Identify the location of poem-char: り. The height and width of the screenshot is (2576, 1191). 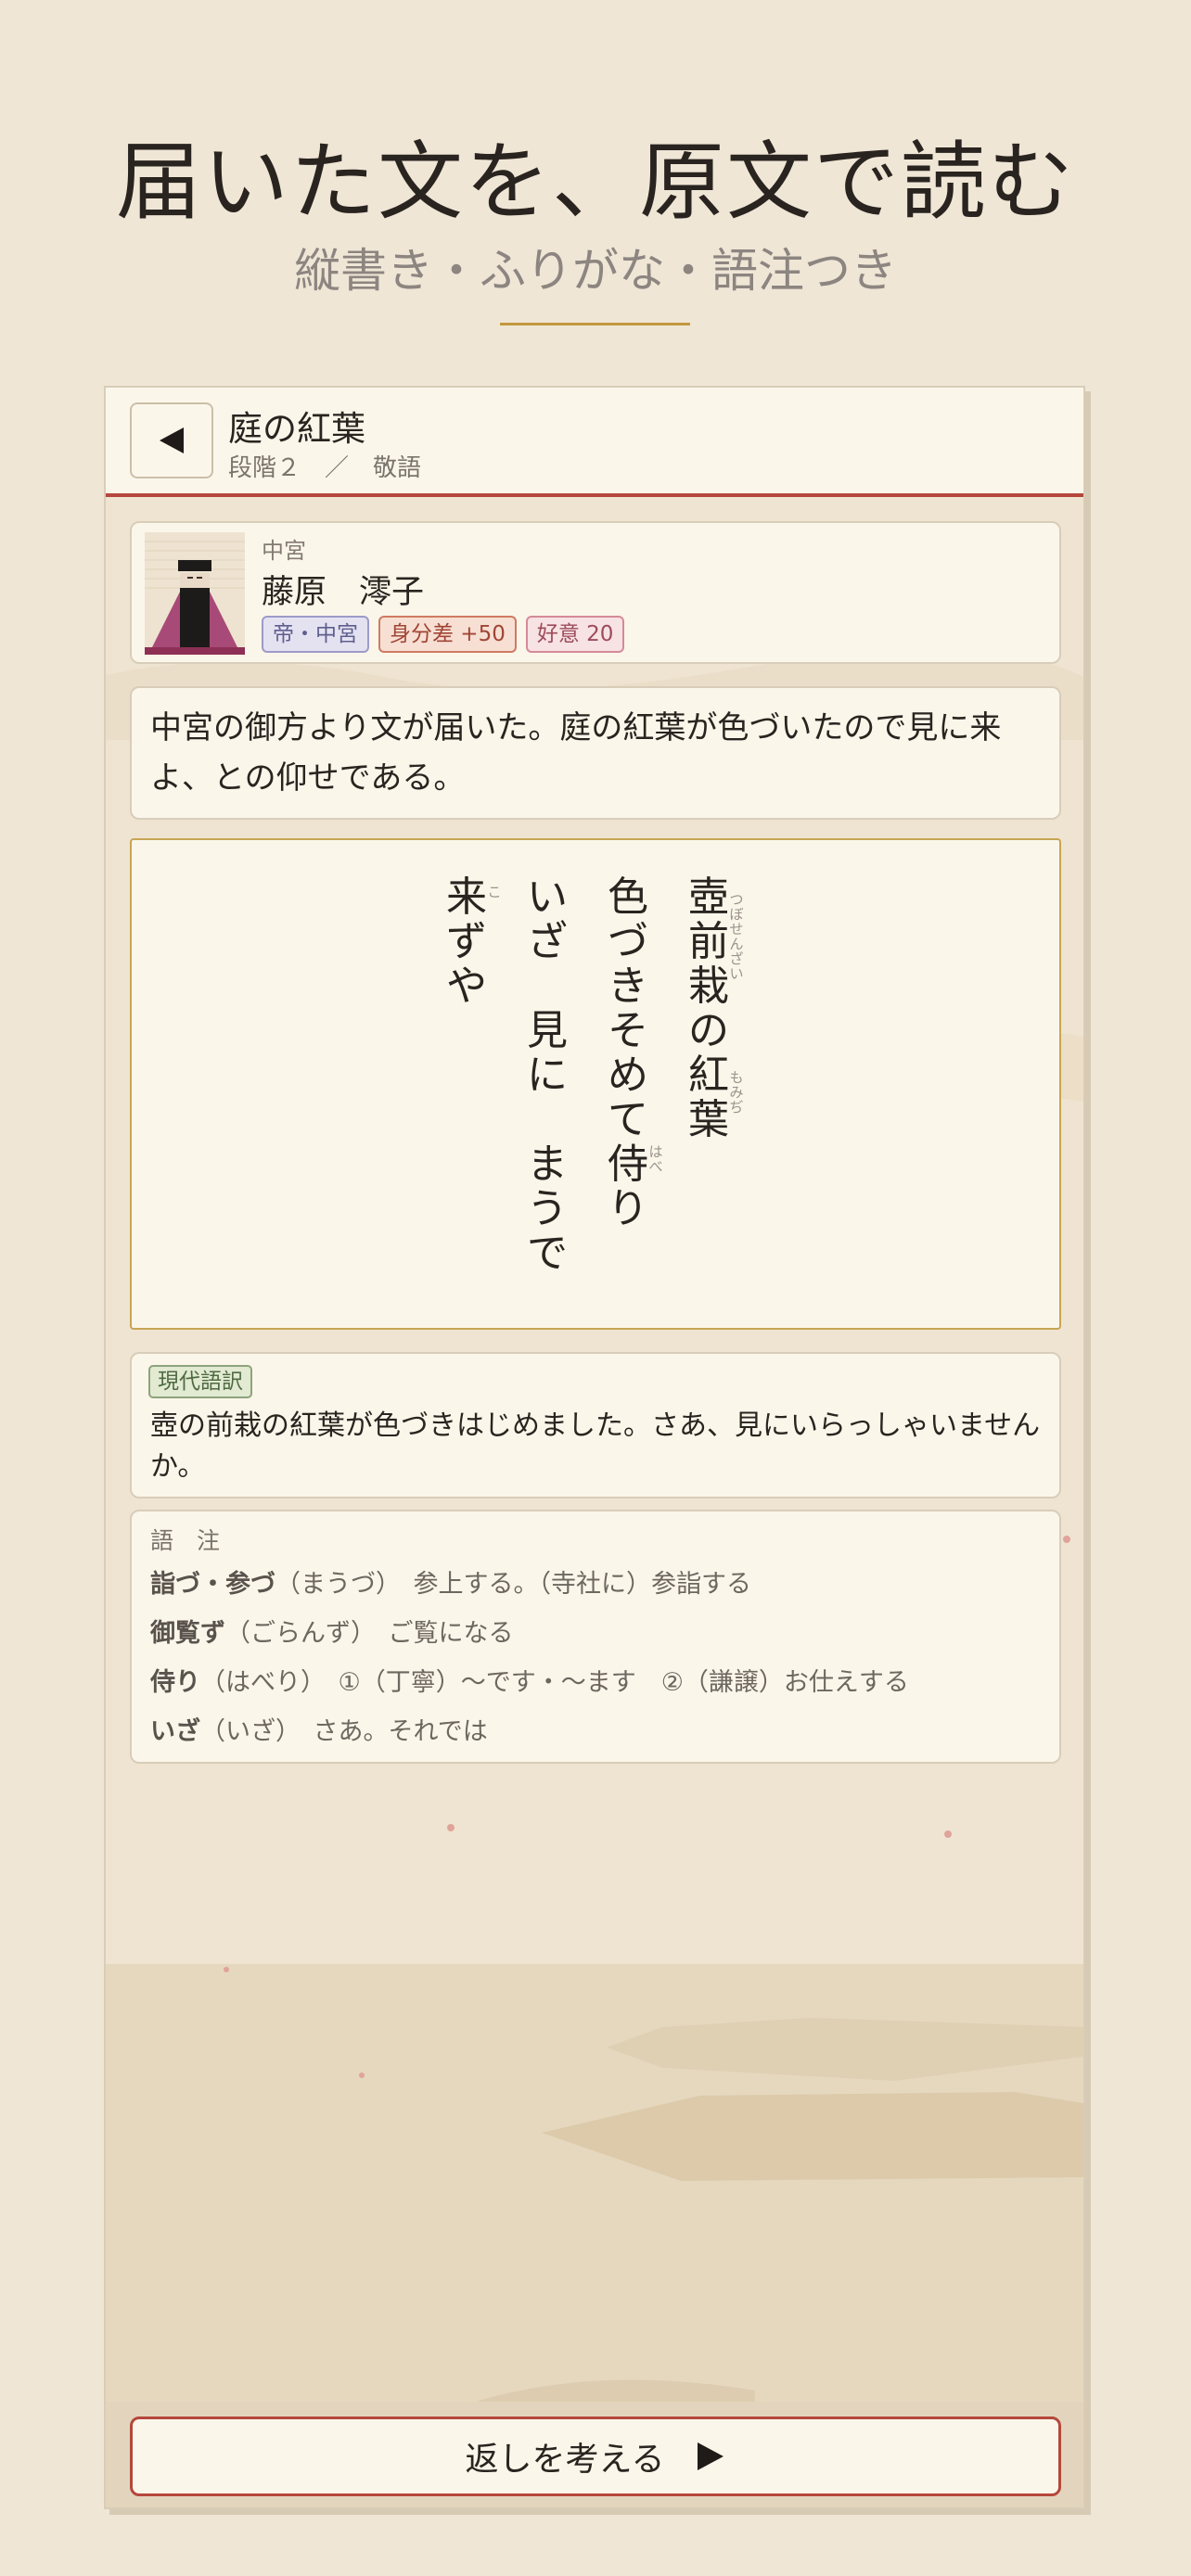
(628, 1209).